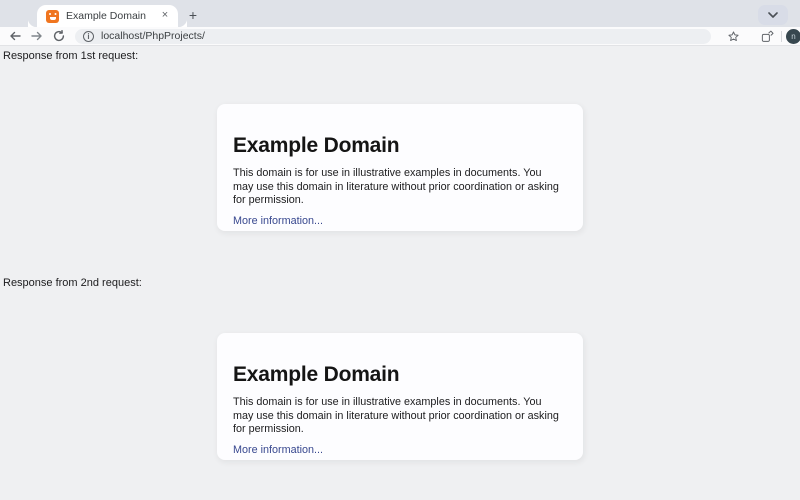 This screenshot has width=800, height=500. What do you see at coordinates (393, 36) in the screenshot?
I see `address-bar: i localhost/PhpProjects/` at bounding box center [393, 36].